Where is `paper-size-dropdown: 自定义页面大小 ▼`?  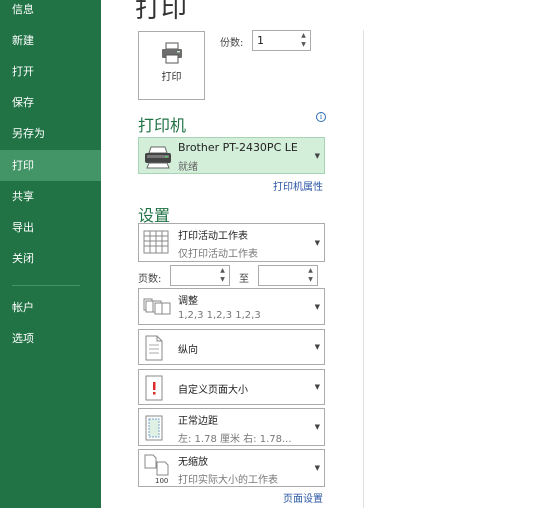 paper-size-dropdown: 自定义页面大小 ▼ is located at coordinates (231, 387).